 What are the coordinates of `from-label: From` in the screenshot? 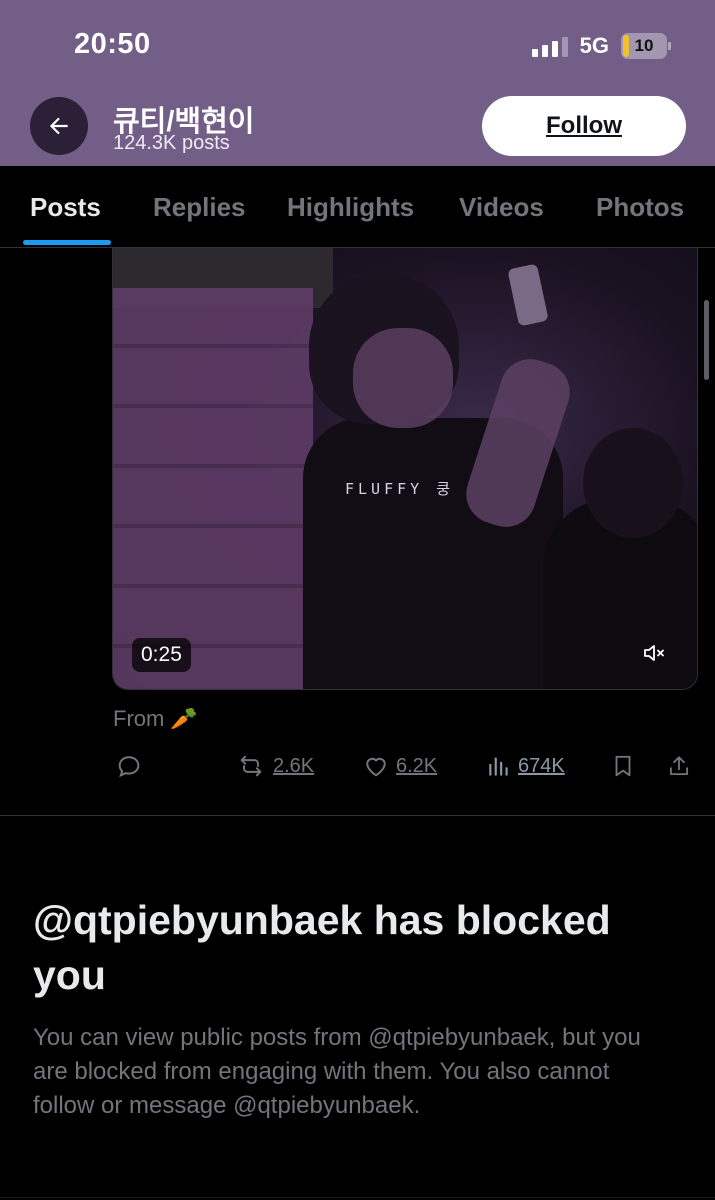 It's located at (139, 718).